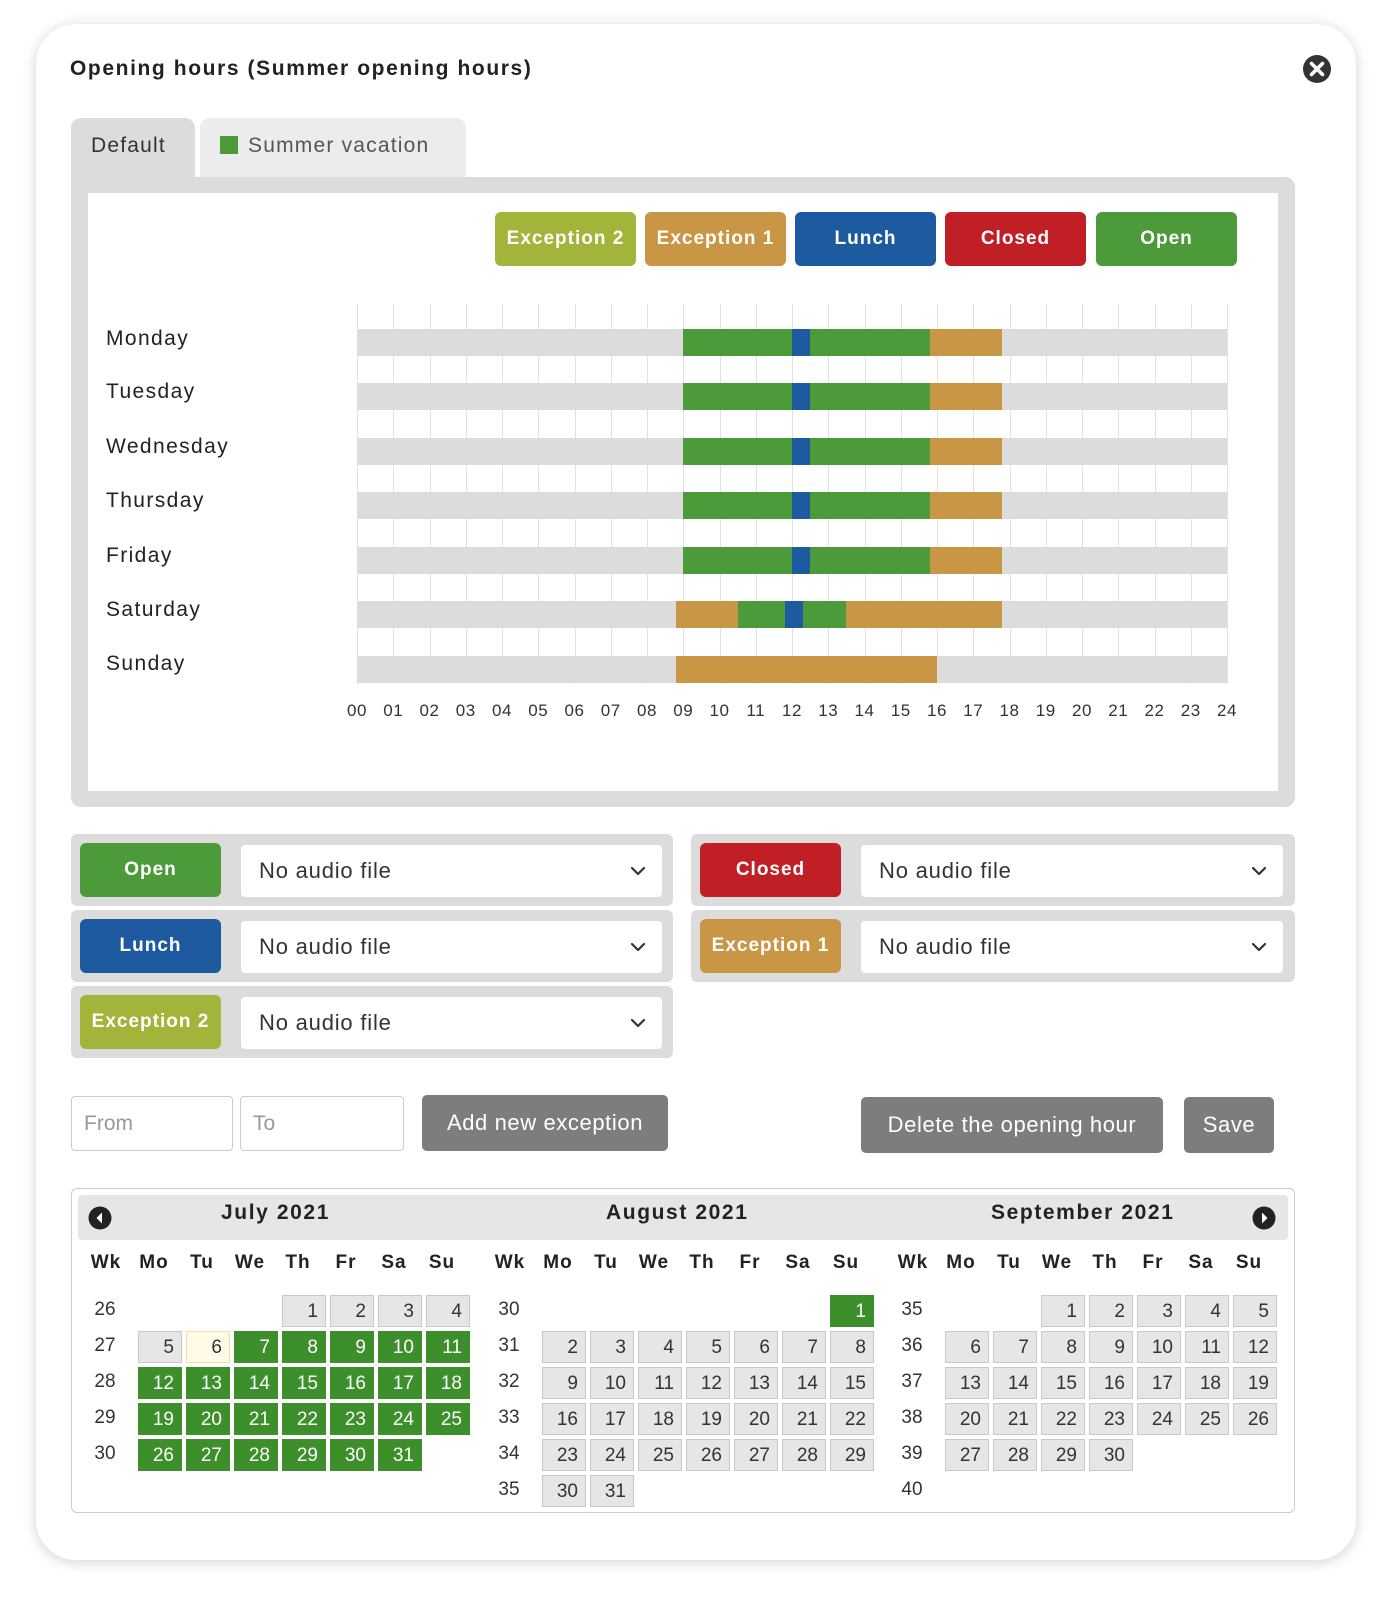 This screenshot has height=1606, width=1392. Describe the element at coordinates (792, 669) in the screenshot. I see `day-track-sunday` at that location.